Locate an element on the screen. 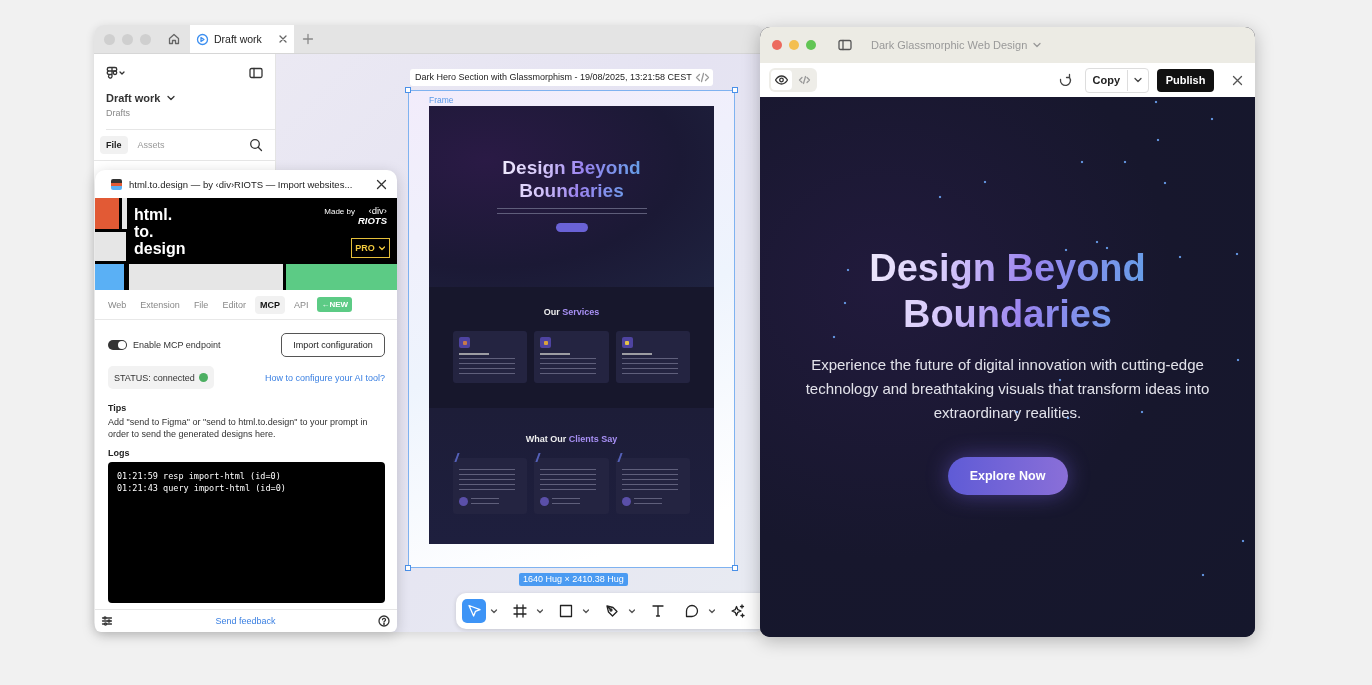  section-heading: Logs is located at coordinates (119, 453).